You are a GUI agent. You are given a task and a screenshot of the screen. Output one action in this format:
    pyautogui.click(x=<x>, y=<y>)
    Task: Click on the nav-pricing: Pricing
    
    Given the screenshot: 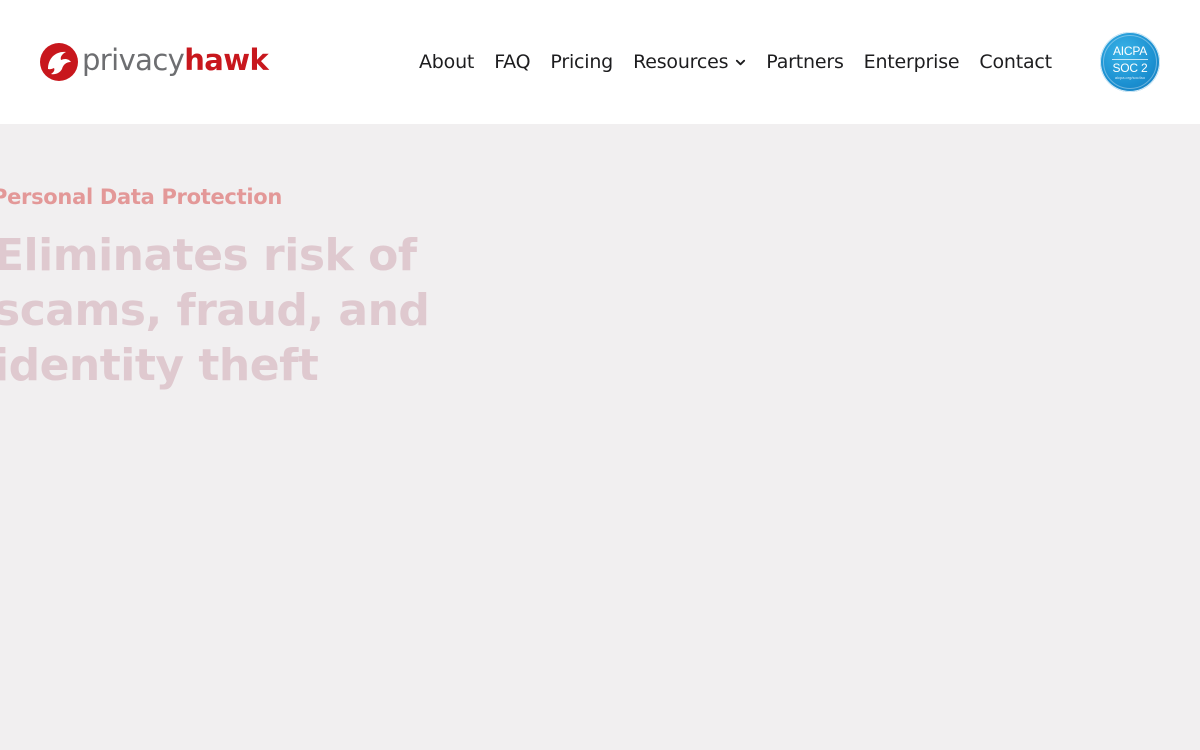 What is the action you would take?
    pyautogui.click(x=581, y=62)
    